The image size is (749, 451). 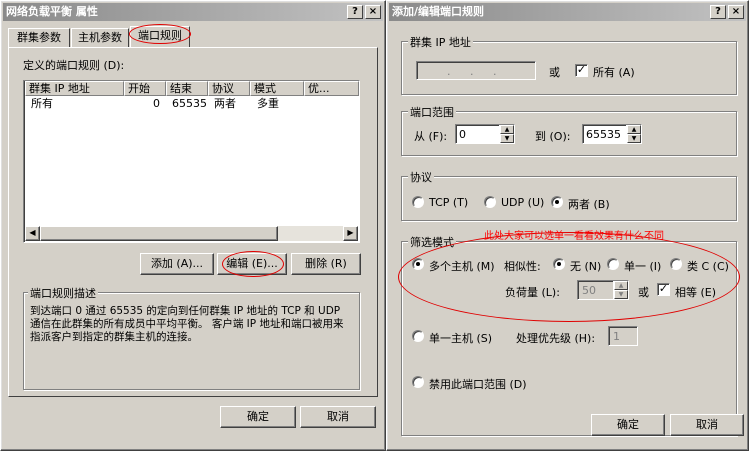 What do you see at coordinates (462, 266) in the screenshot?
I see `multi-host-label: 多个主机 (M)` at bounding box center [462, 266].